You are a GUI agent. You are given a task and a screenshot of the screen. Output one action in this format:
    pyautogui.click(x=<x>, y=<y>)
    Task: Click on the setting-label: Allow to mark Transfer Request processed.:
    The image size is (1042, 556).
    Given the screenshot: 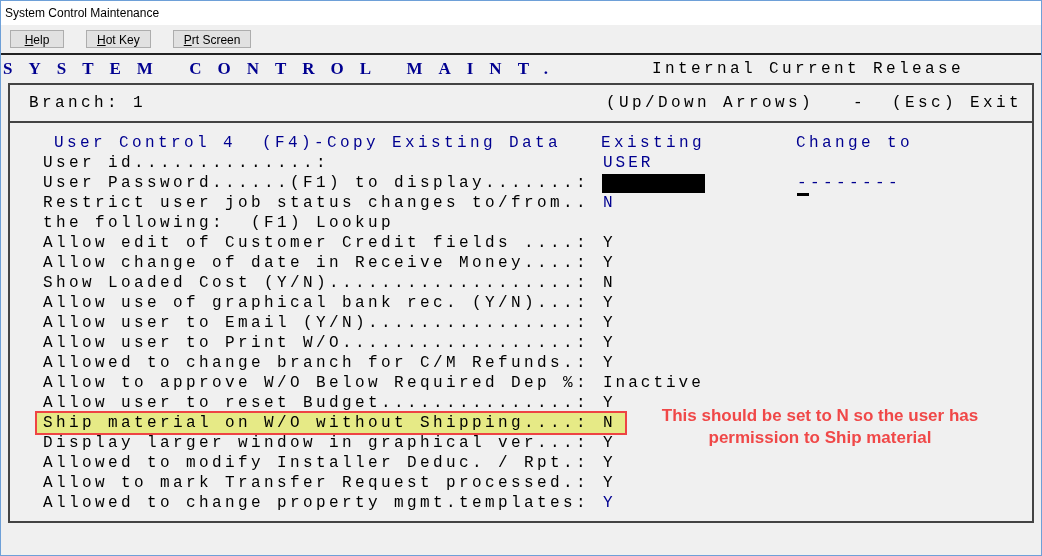 What is the action you would take?
    pyautogui.click(x=317, y=483)
    